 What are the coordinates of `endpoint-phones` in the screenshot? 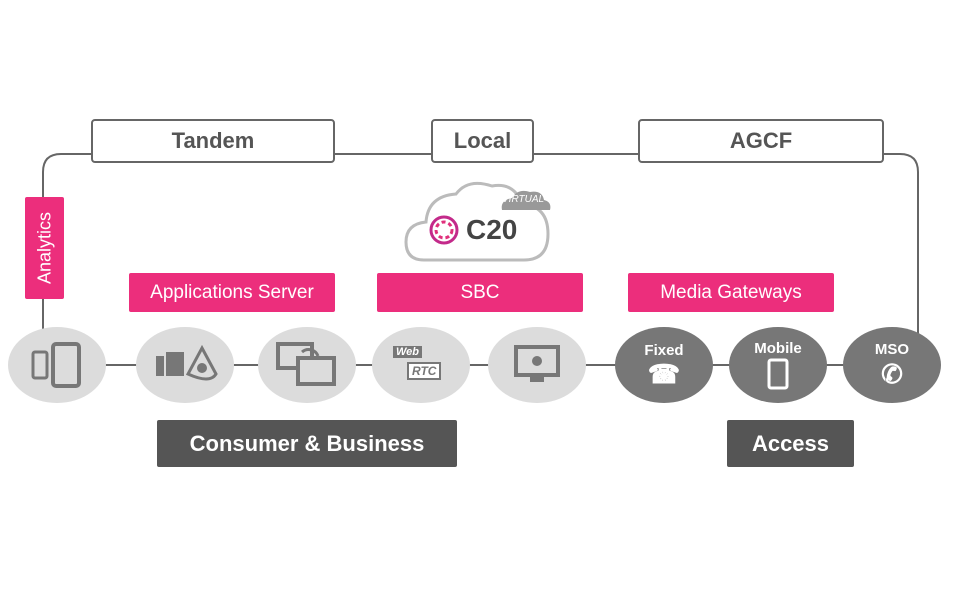 It's located at (185, 365).